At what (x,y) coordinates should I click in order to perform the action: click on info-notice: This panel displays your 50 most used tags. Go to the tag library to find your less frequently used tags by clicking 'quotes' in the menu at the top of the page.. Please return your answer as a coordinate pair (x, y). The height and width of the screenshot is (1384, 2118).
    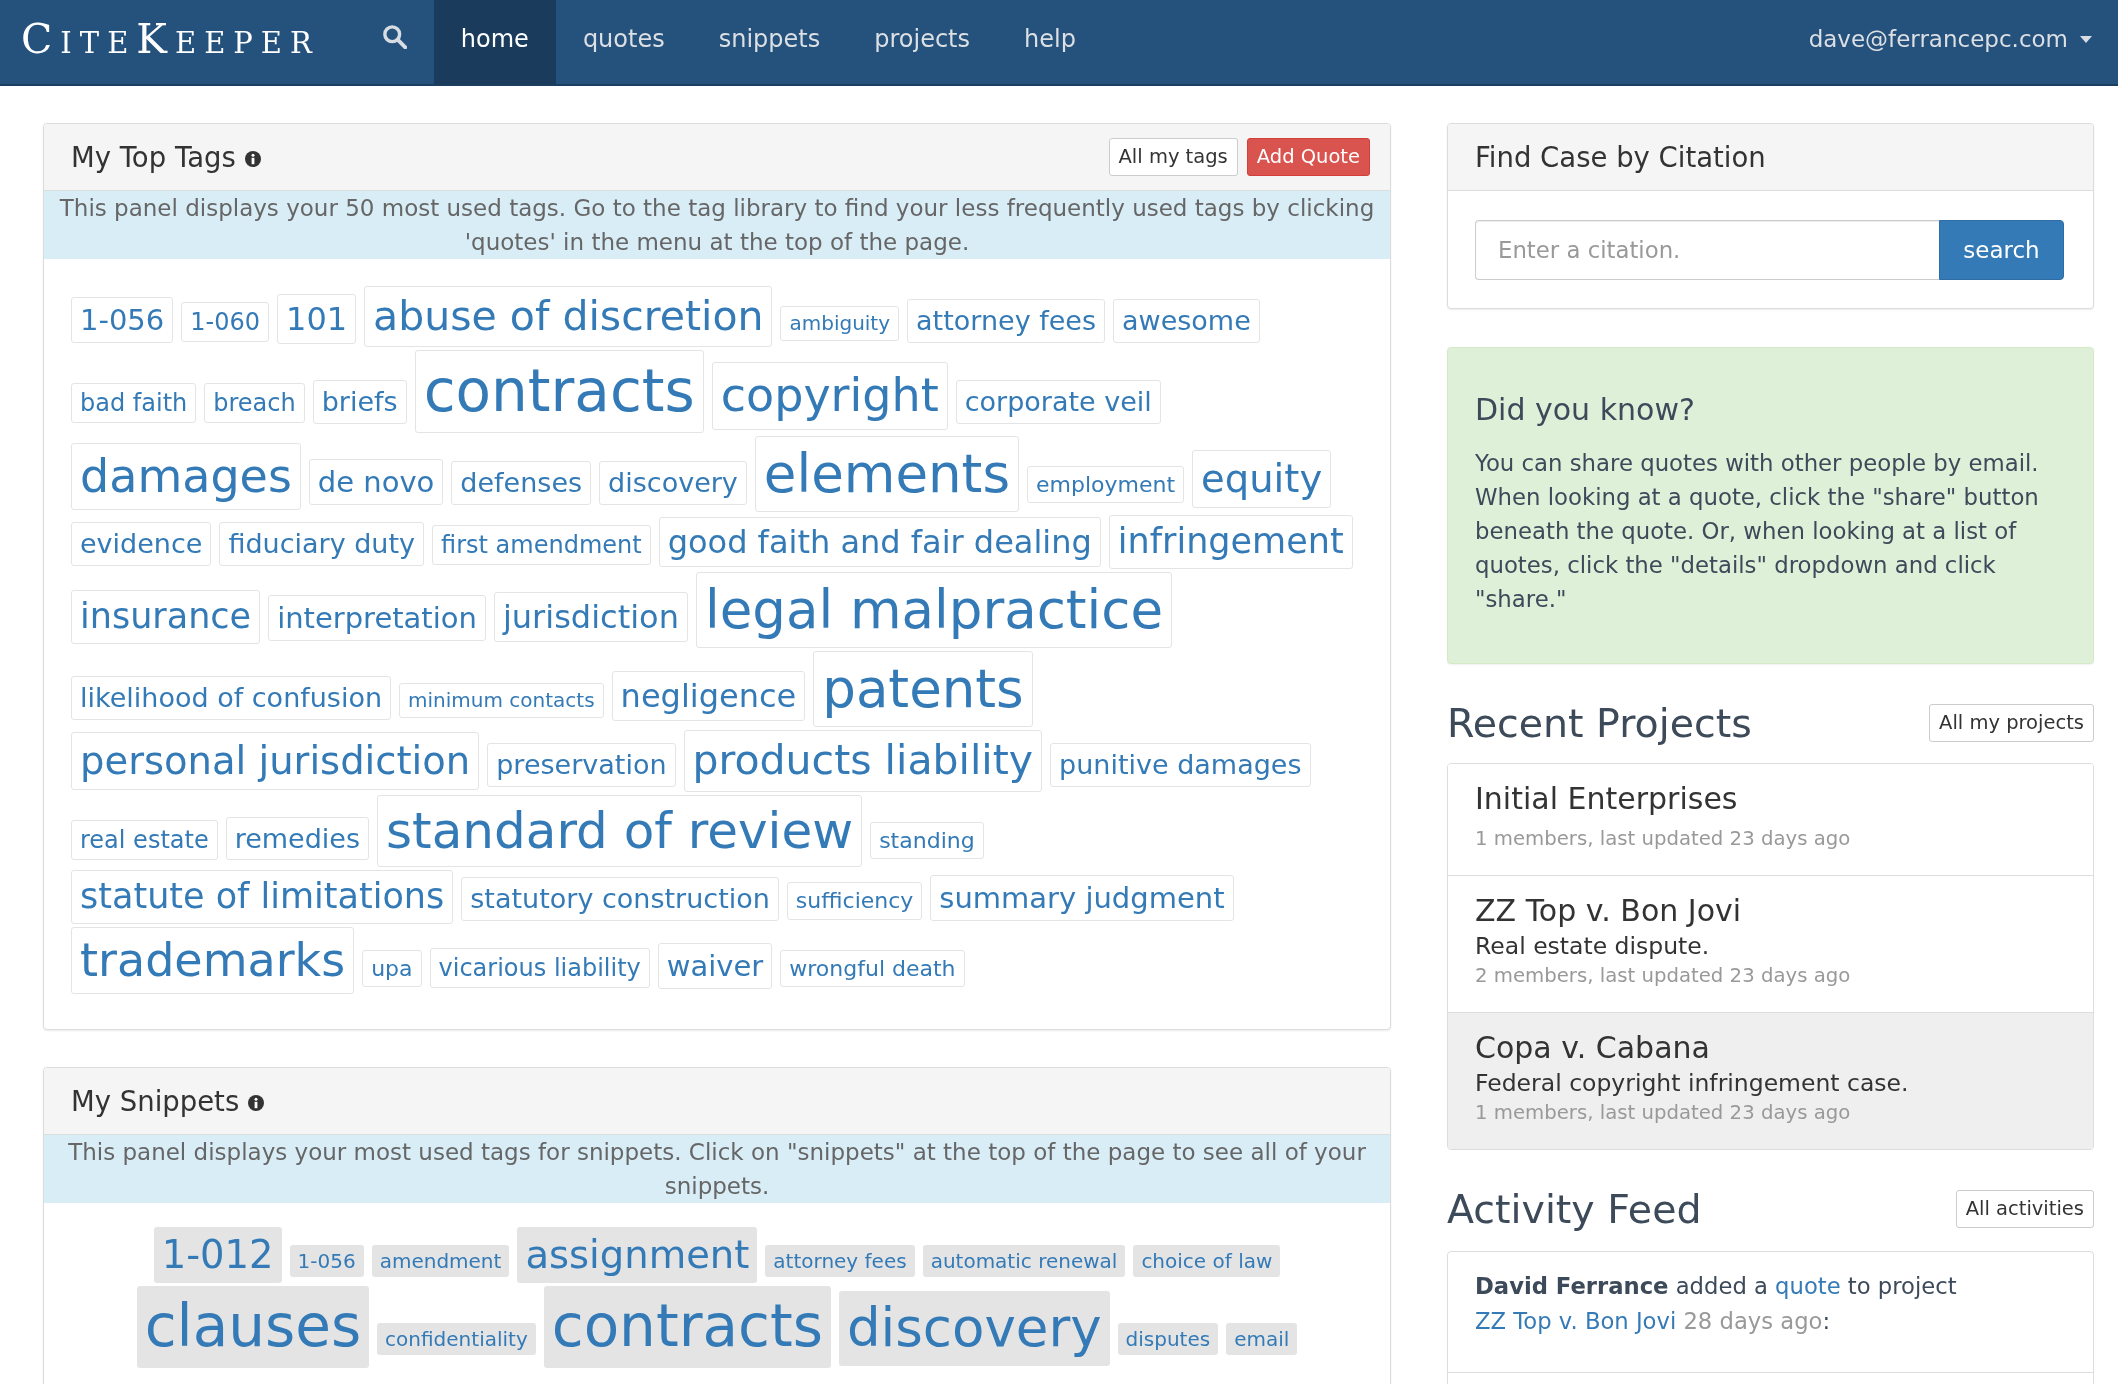
    Looking at the image, I should click on (717, 225).